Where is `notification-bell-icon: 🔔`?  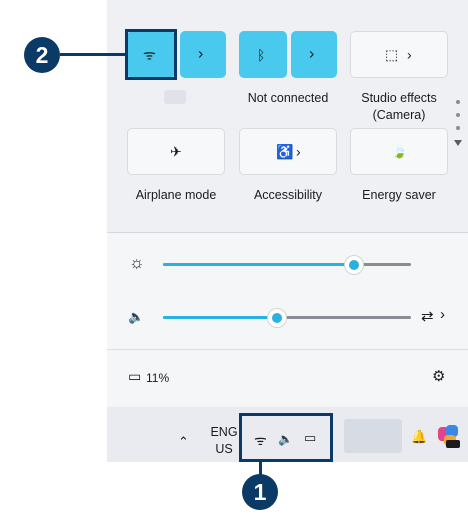 notification-bell-icon: 🔔 is located at coordinates (419, 437).